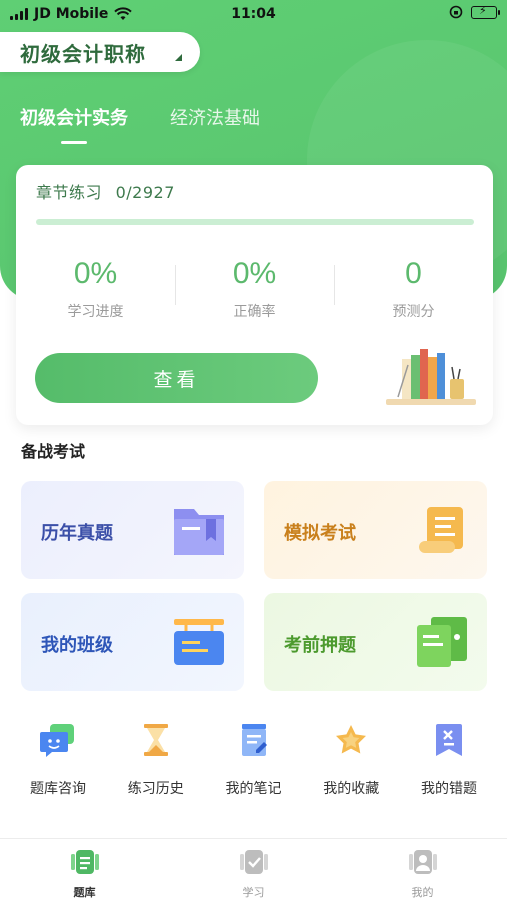  Describe the element at coordinates (156, 759) in the screenshot. I see `shortcut-history: 练习历史` at that location.